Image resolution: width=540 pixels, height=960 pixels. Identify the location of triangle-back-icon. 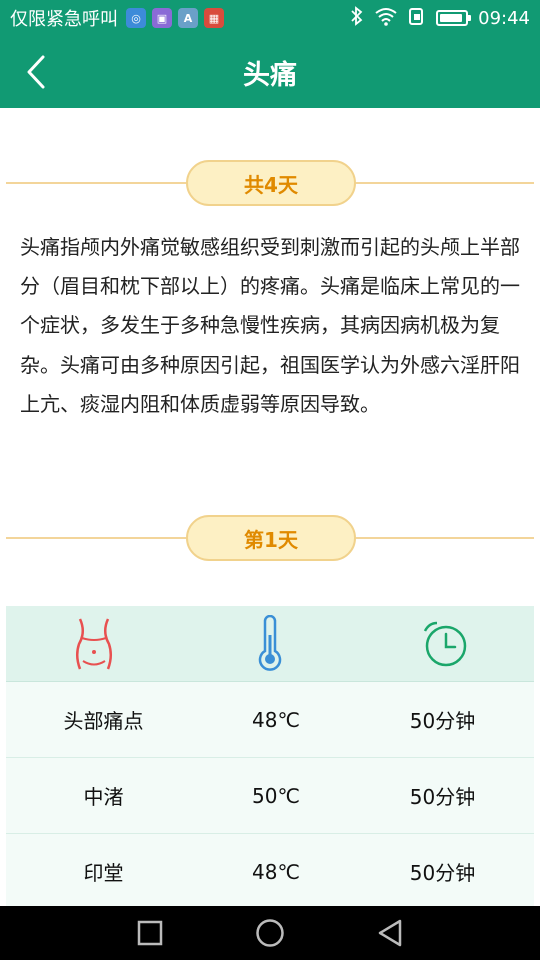
(390, 933).